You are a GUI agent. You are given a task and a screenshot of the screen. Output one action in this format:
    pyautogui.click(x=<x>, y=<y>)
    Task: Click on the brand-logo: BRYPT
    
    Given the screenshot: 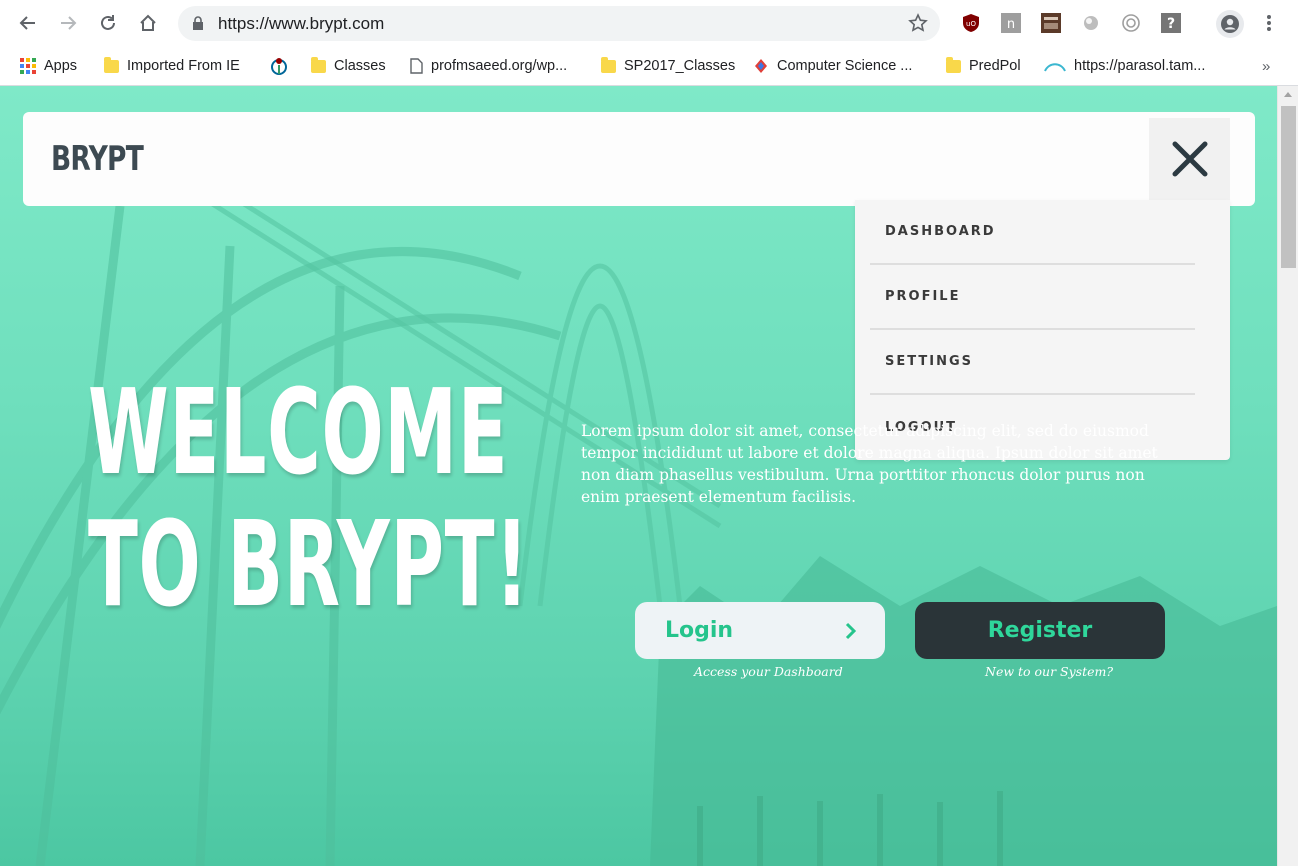 What is the action you would take?
    pyautogui.click(x=97, y=159)
    